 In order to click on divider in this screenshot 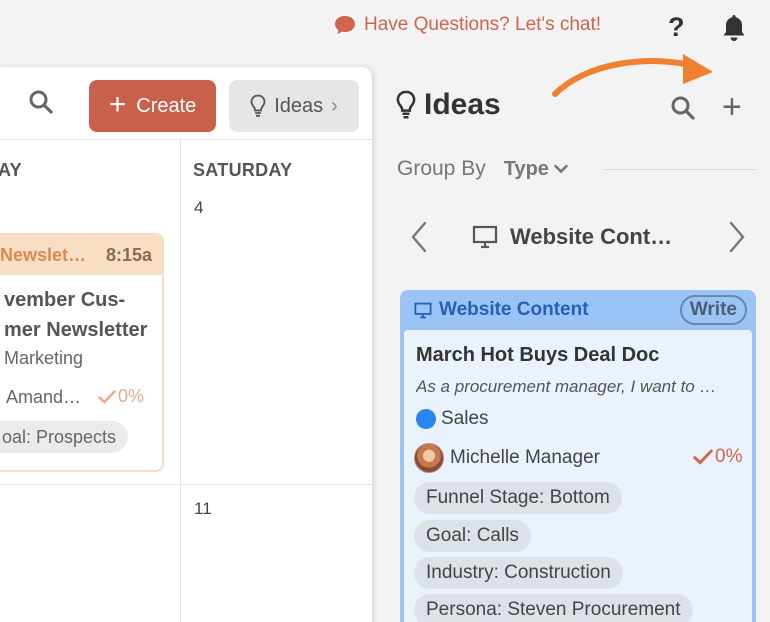, I will do `click(680, 169)`.